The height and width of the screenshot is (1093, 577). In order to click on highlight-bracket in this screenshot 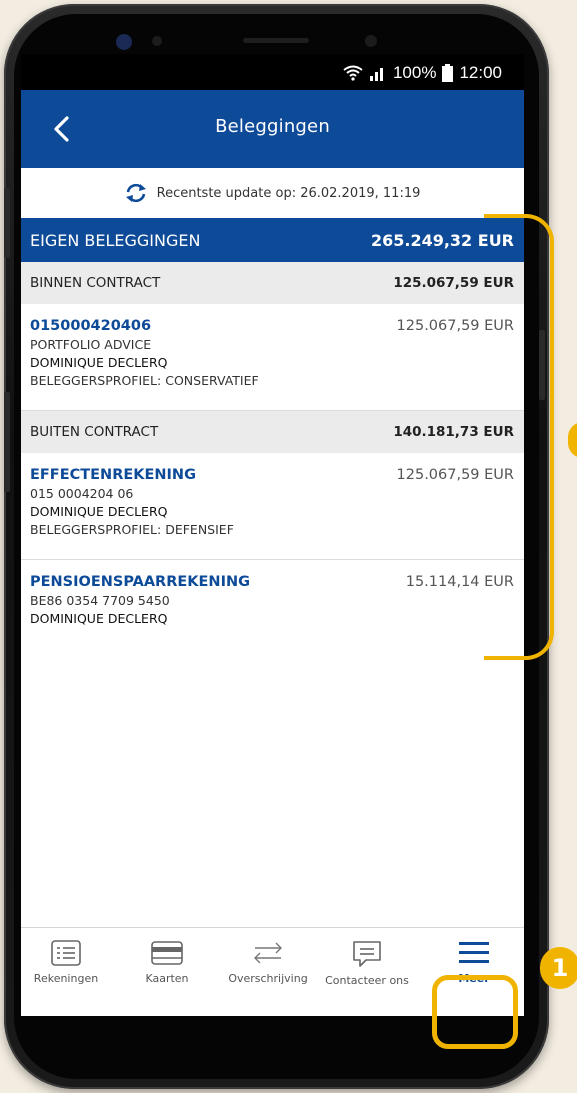, I will do `click(519, 437)`.